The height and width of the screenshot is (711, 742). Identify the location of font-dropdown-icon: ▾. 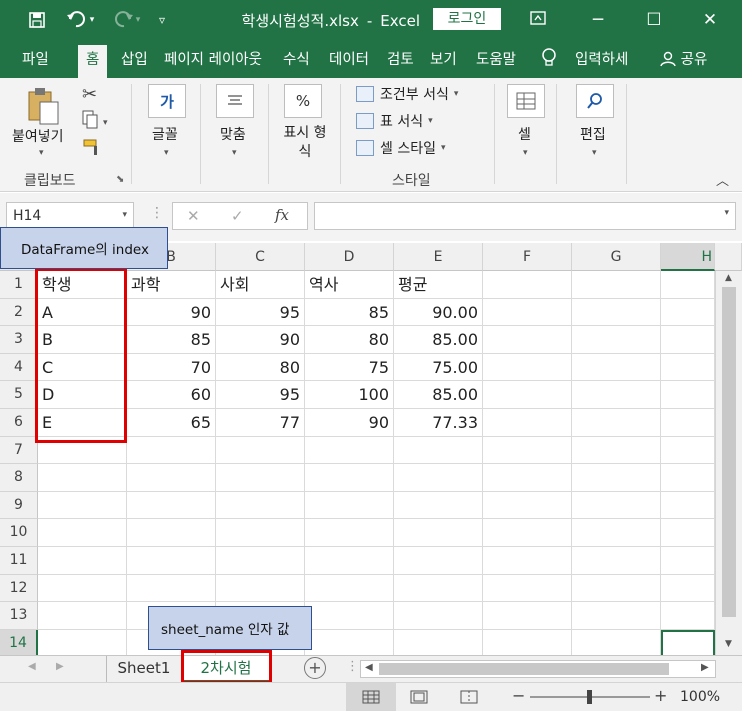
(166, 153).